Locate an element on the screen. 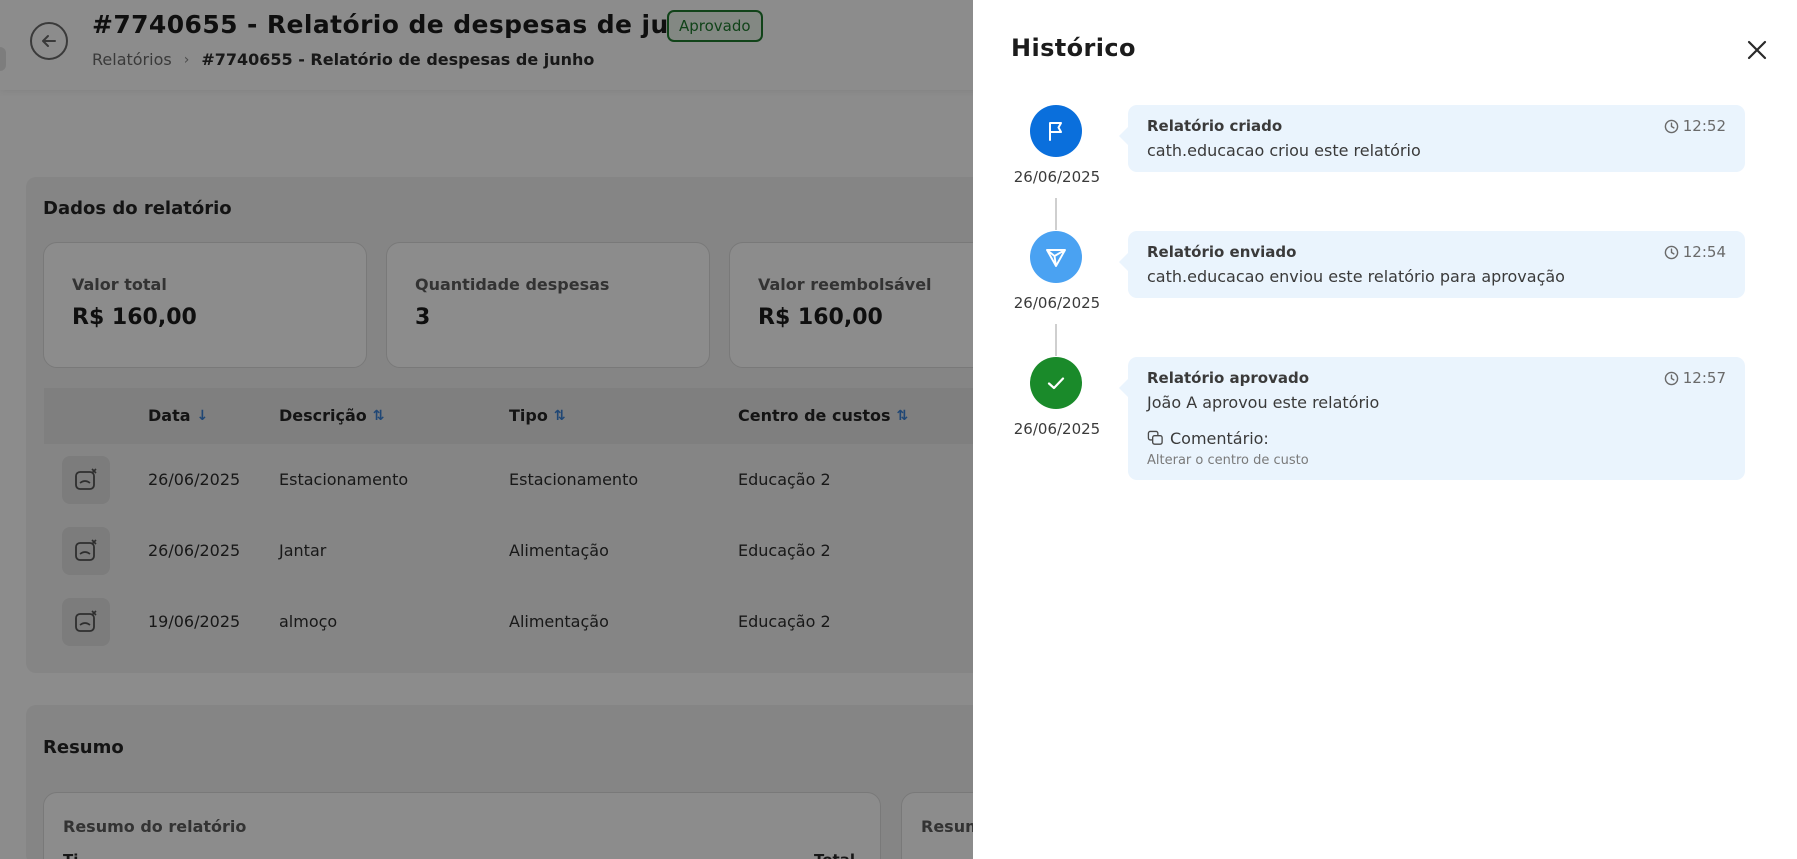 The width and height of the screenshot is (1797, 859). event-time-text: 12:57 is located at coordinates (1704, 378).